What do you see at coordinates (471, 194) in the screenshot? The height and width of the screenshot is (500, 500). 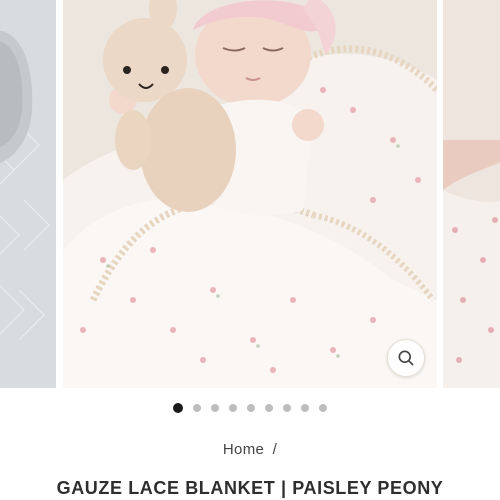 I see `next-slide-image` at bounding box center [471, 194].